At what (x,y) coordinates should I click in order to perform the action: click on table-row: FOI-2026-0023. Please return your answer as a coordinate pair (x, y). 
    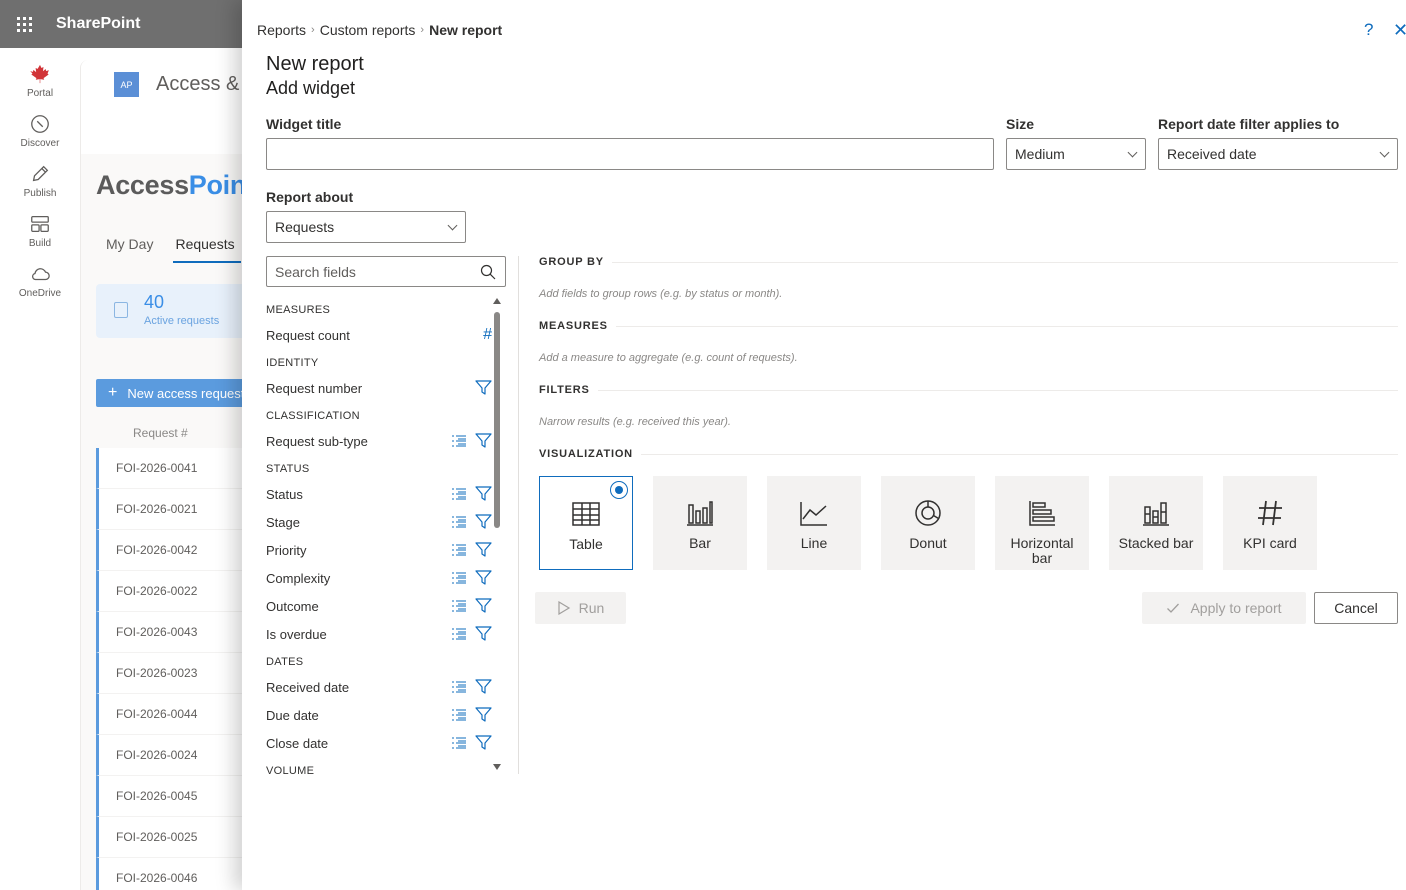
    Looking at the image, I should click on (181, 673).